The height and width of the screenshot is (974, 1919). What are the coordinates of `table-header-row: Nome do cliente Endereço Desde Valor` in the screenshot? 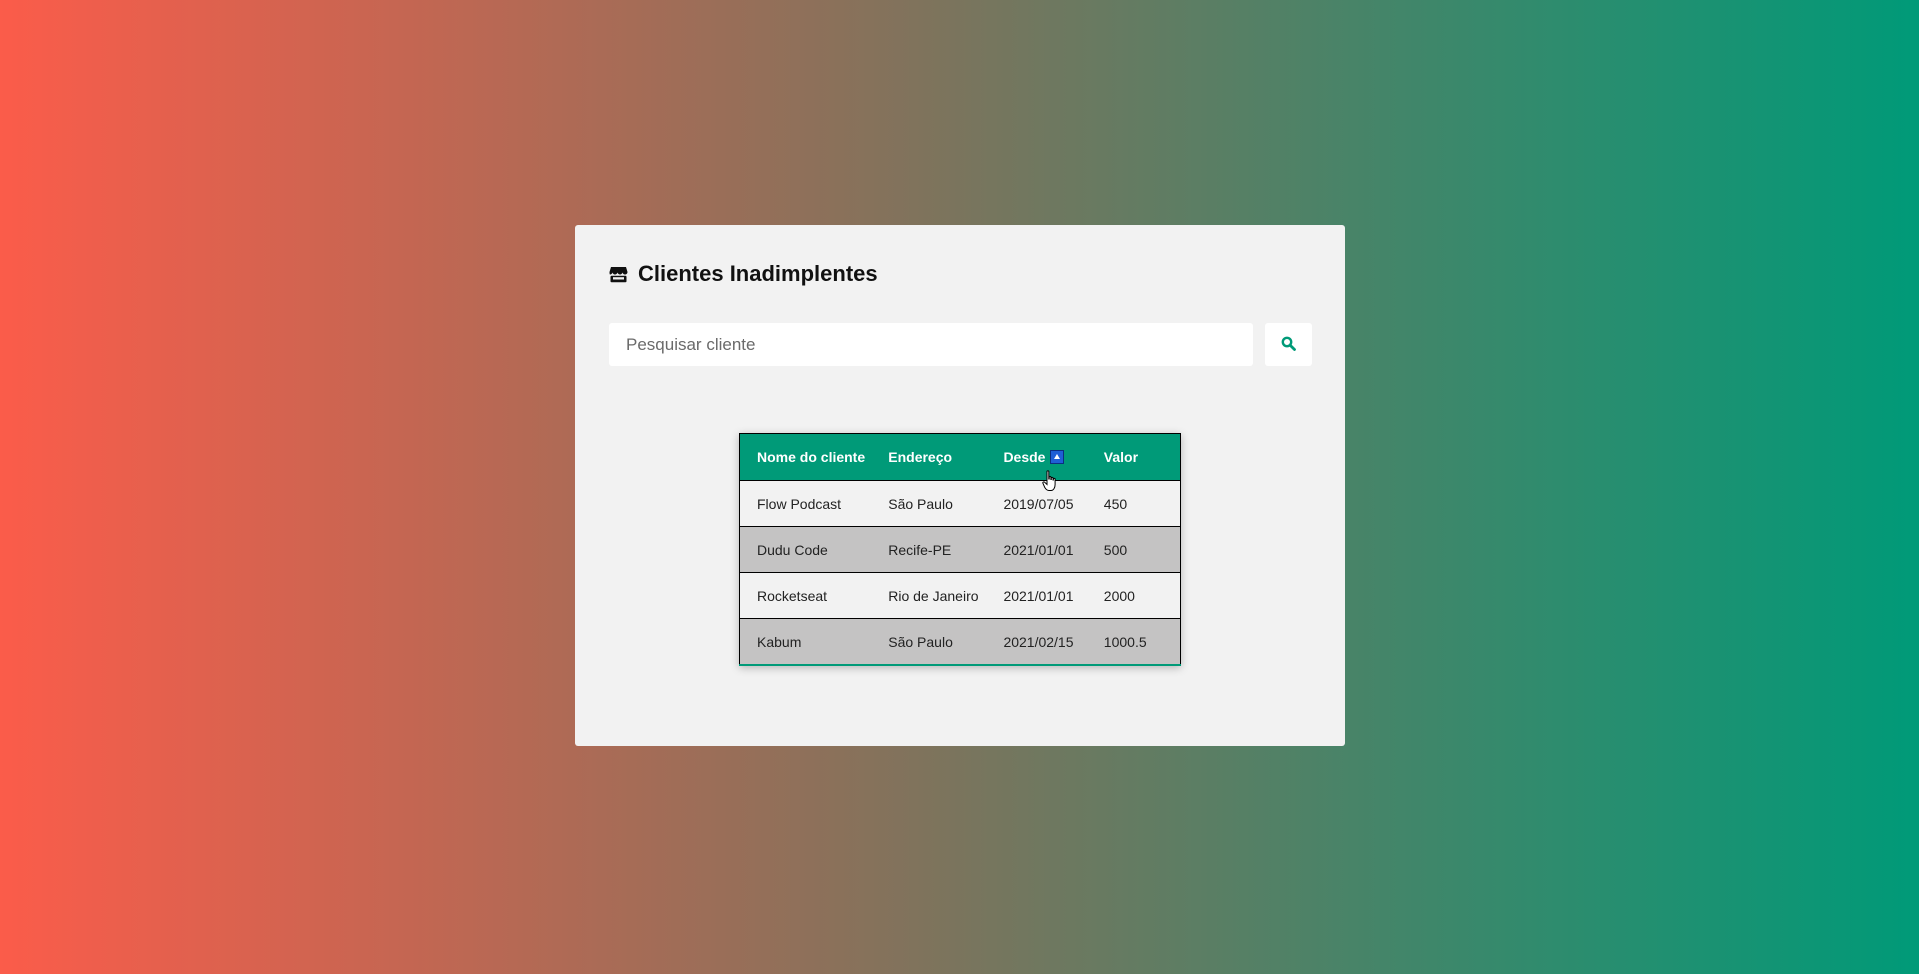 It's located at (960, 457).